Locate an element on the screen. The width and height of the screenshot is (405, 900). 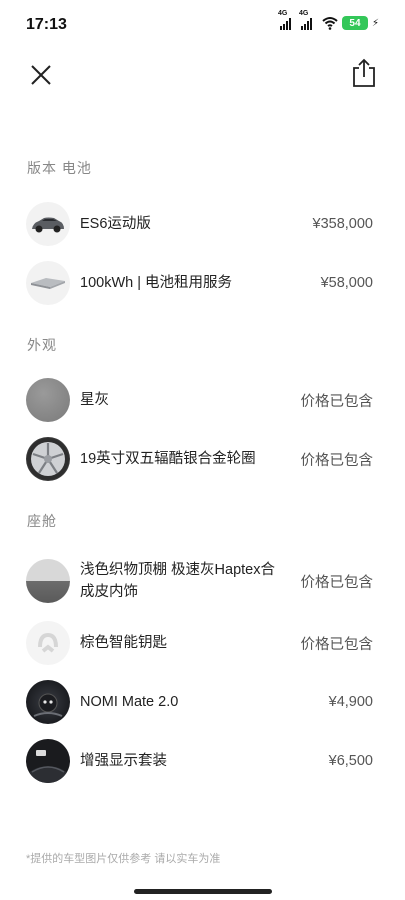
list-item-interior: 浅色织物顶棚 极速灰Haptex合成皮内饰 价格已包含 is located at coordinates (202, 581).